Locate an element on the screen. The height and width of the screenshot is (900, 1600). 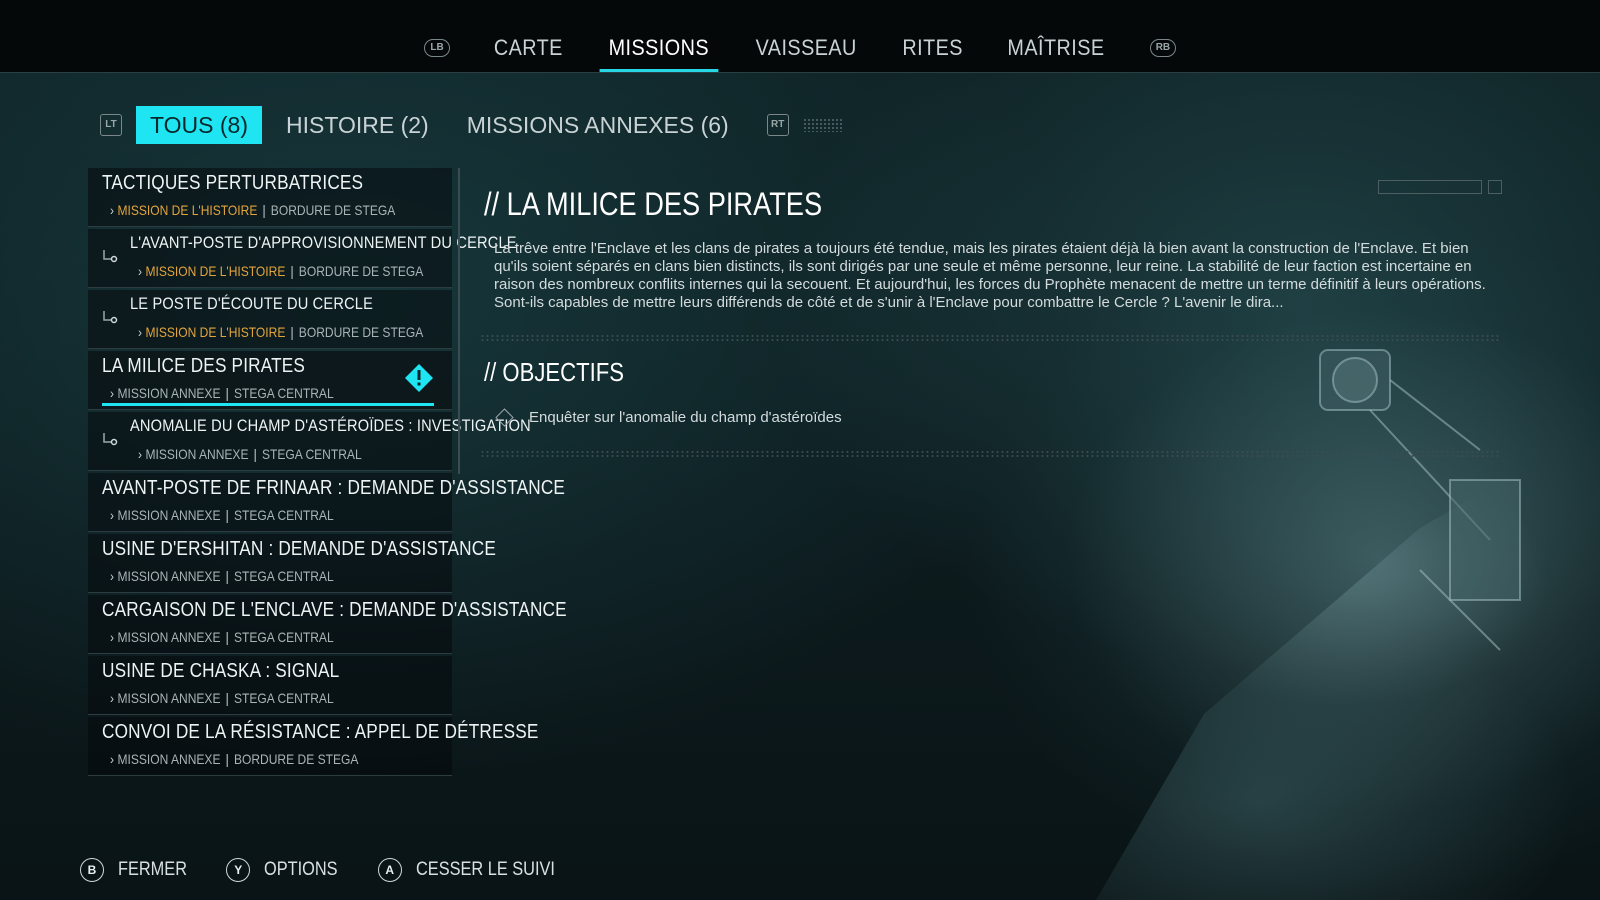
options-prompt: OPTIONS is located at coordinates (301, 870).